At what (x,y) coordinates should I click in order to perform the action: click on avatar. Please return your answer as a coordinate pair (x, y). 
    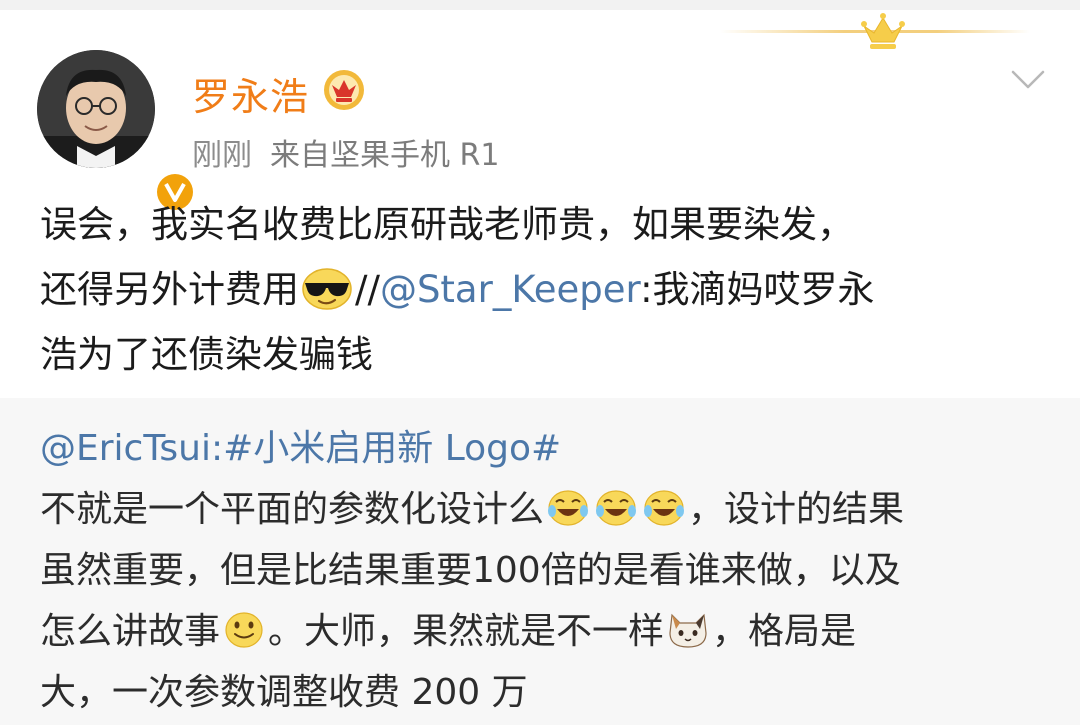
    Looking at the image, I should click on (117, 132).